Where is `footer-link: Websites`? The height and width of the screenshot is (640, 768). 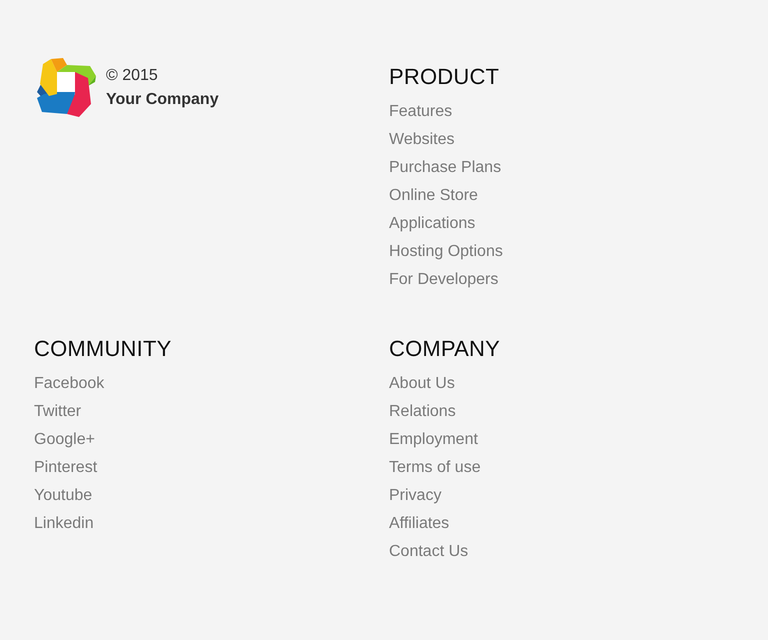
footer-link: Websites is located at coordinates (446, 140).